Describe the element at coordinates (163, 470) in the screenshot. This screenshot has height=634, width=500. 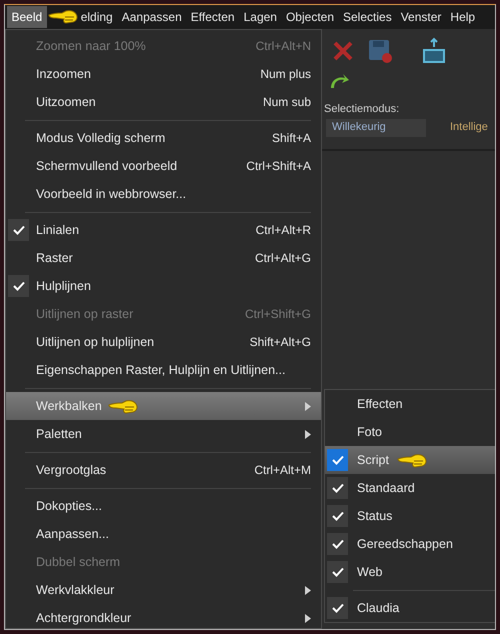
I see `menu-item: Vergrootglas Ctrl+Alt+M` at that location.